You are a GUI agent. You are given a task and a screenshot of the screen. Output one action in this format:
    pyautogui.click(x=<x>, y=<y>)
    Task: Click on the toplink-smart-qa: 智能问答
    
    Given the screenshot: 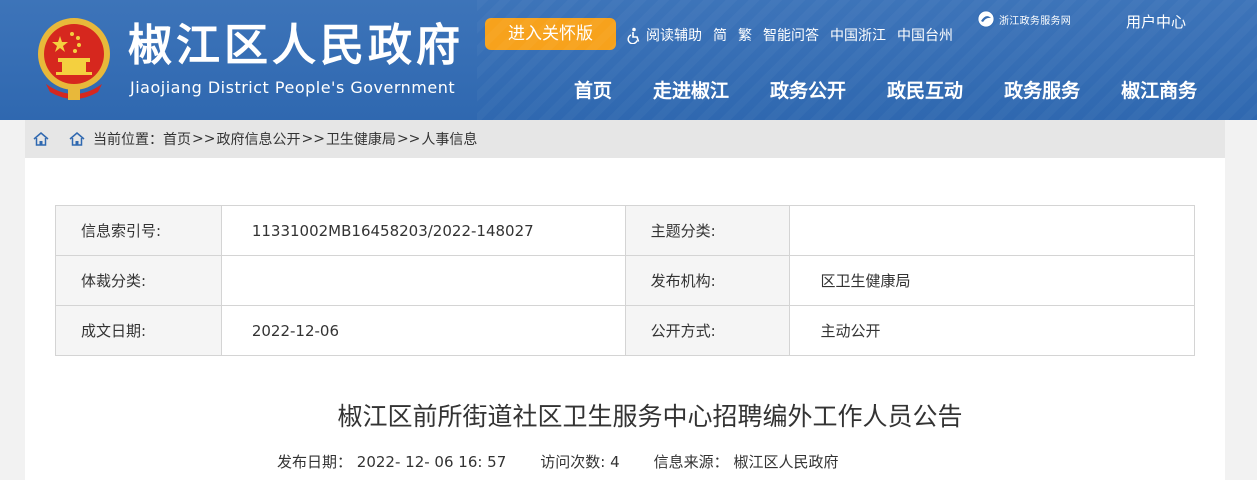 What is the action you would take?
    pyautogui.click(x=791, y=35)
    